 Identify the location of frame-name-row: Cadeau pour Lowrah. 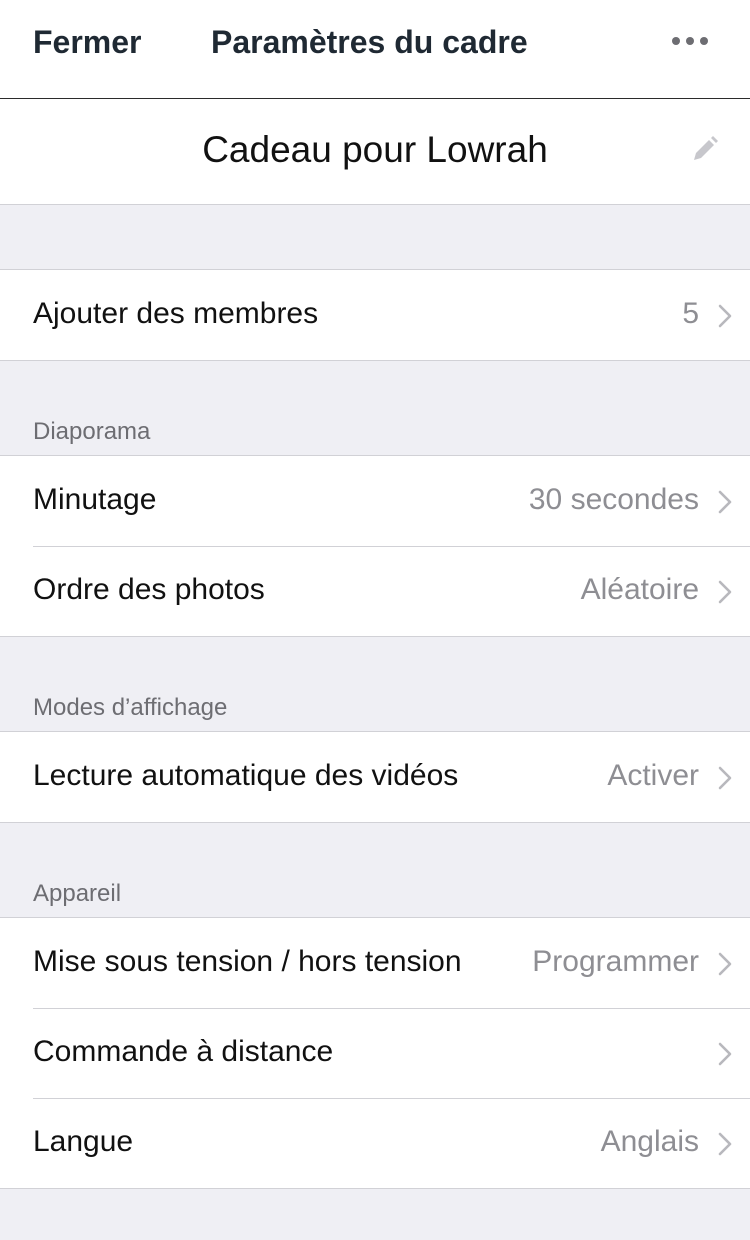
(375, 152).